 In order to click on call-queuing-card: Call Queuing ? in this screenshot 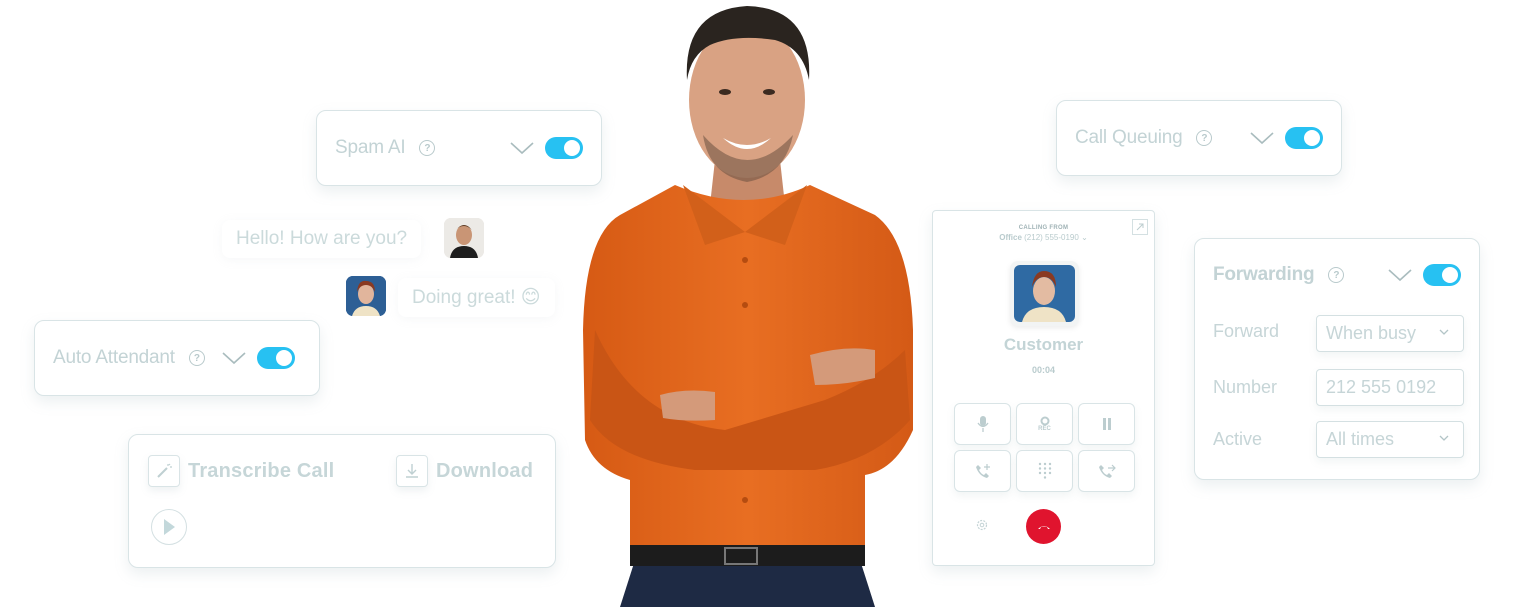, I will do `click(1199, 138)`.